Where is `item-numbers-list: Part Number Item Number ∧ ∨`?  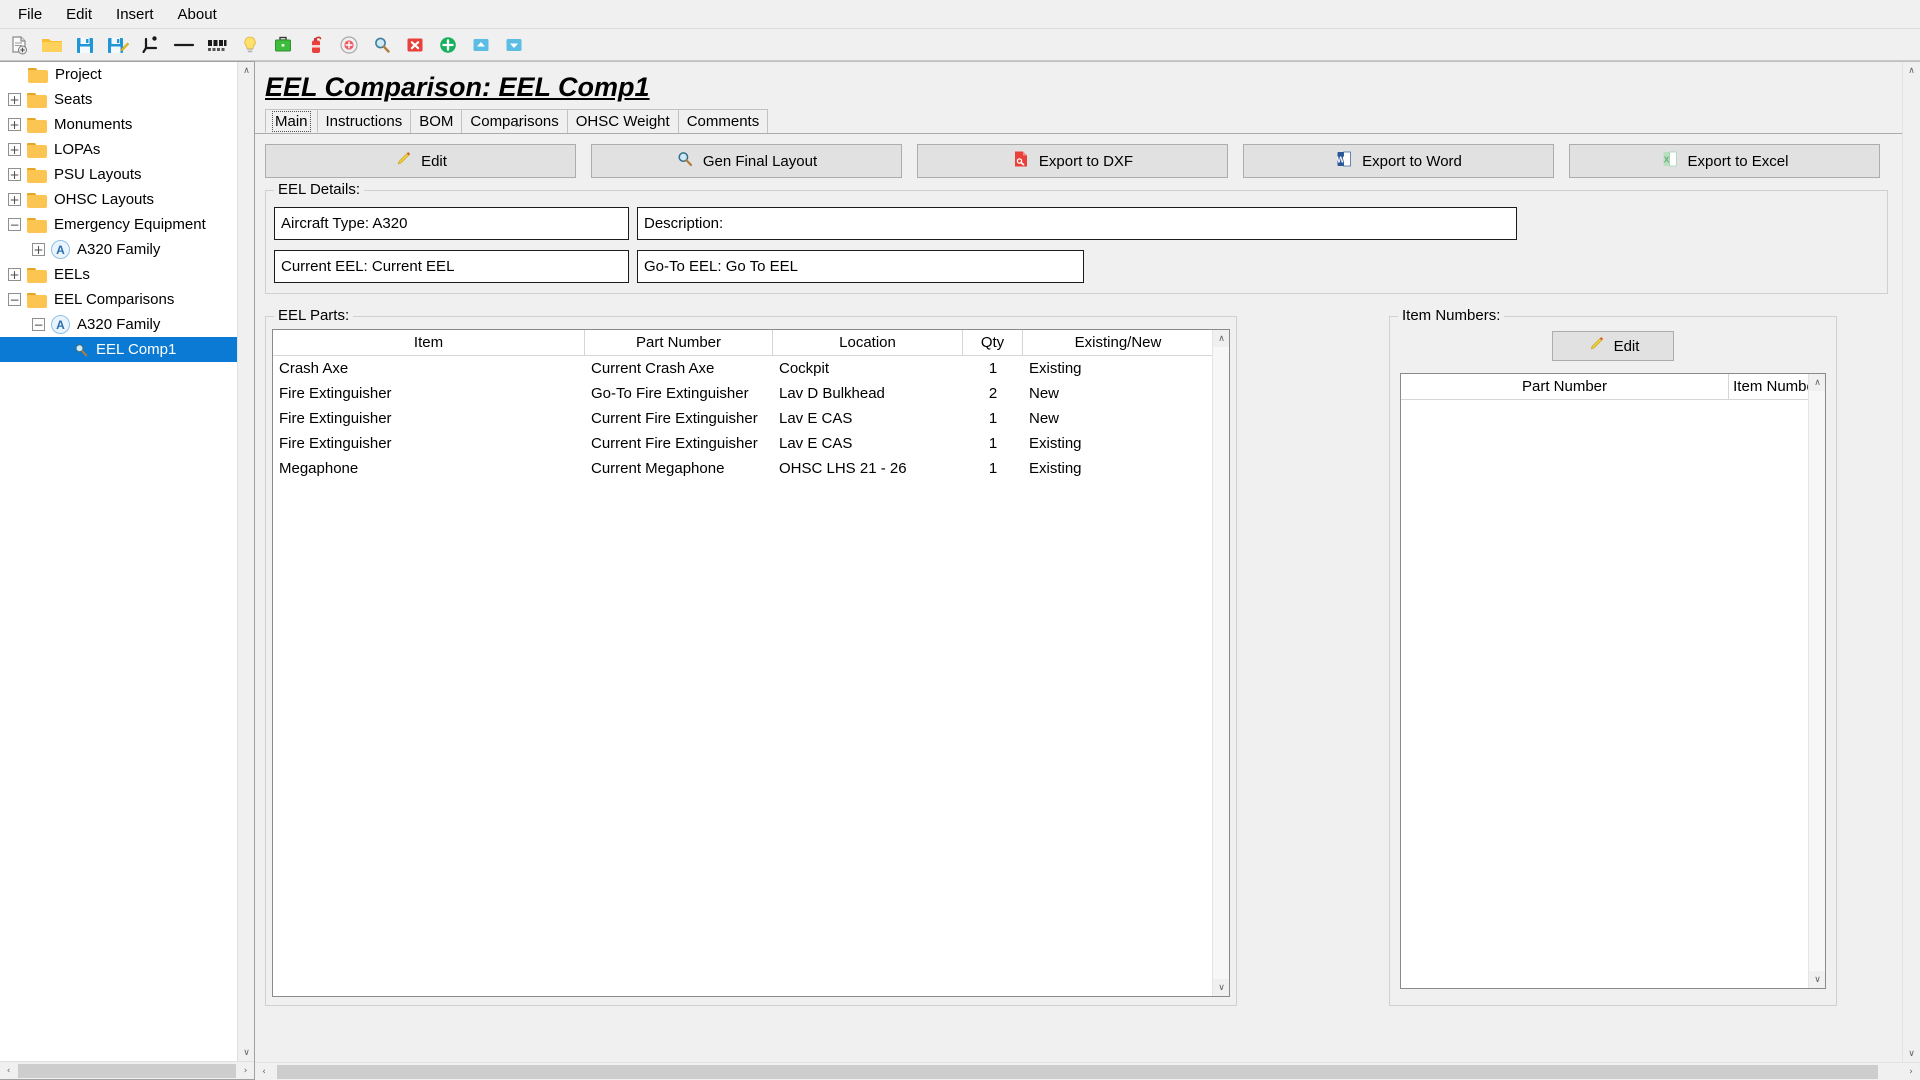 item-numbers-list: Part Number Item Number ∧ ∨ is located at coordinates (1613, 681).